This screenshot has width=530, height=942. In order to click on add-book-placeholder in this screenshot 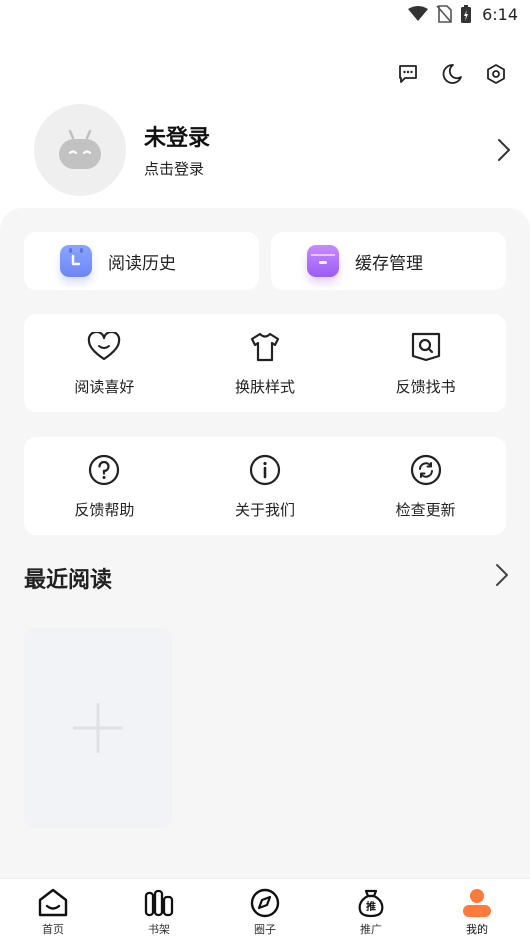, I will do `click(98, 728)`.